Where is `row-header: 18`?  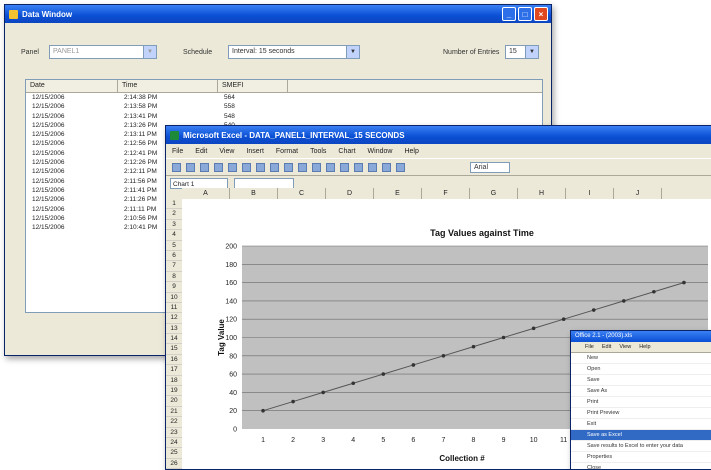 row-header: 18 is located at coordinates (174, 381).